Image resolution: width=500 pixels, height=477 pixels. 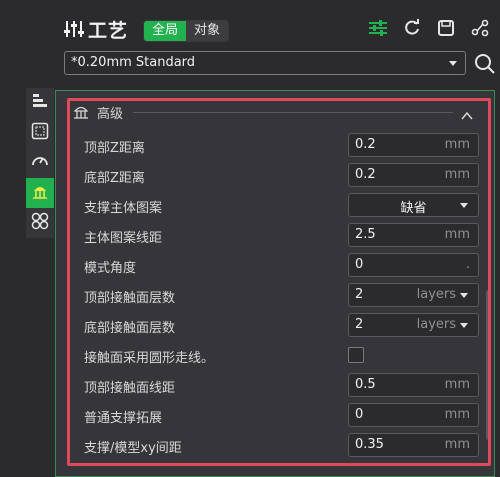 I want to click on category-tabs, so click(x=40, y=163).